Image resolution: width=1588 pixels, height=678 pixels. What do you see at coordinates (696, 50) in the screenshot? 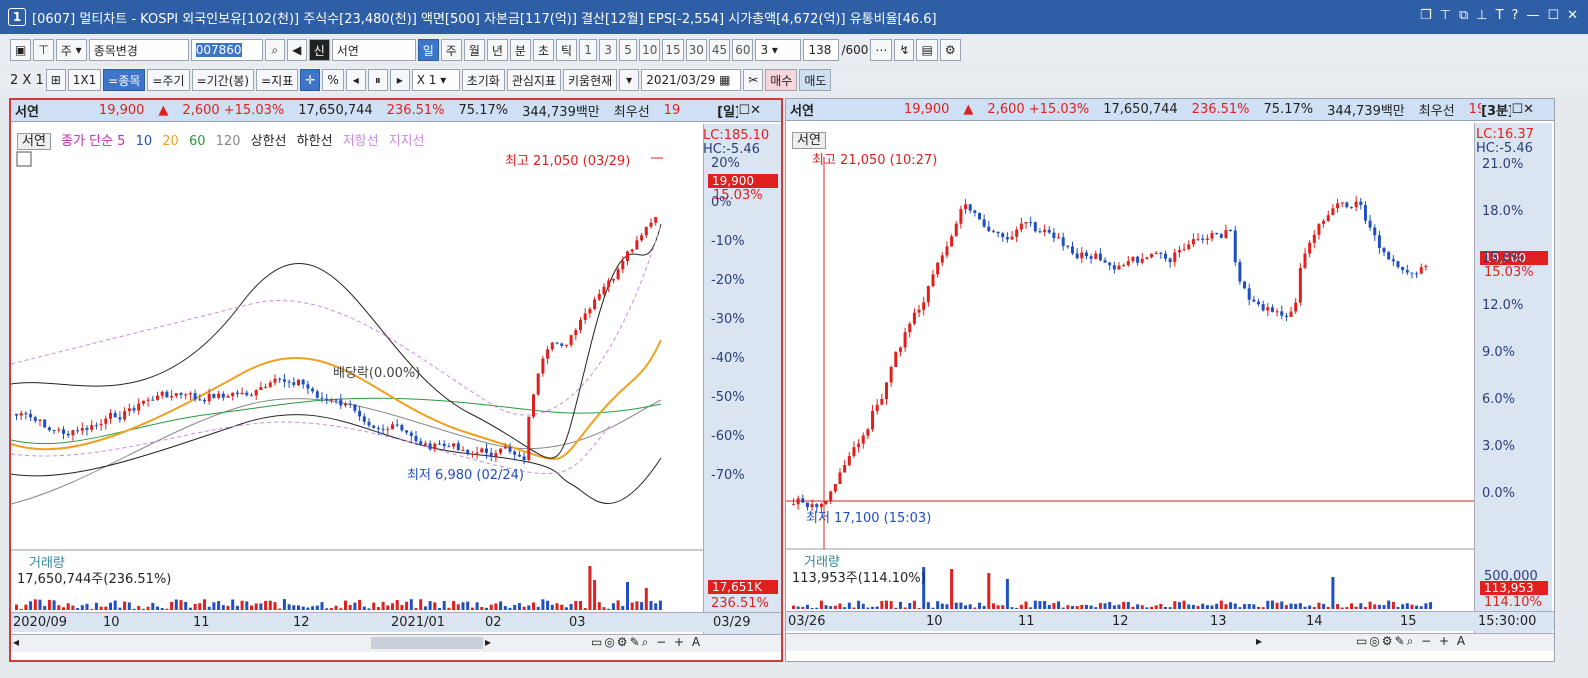
I see `num-30: 30` at bounding box center [696, 50].